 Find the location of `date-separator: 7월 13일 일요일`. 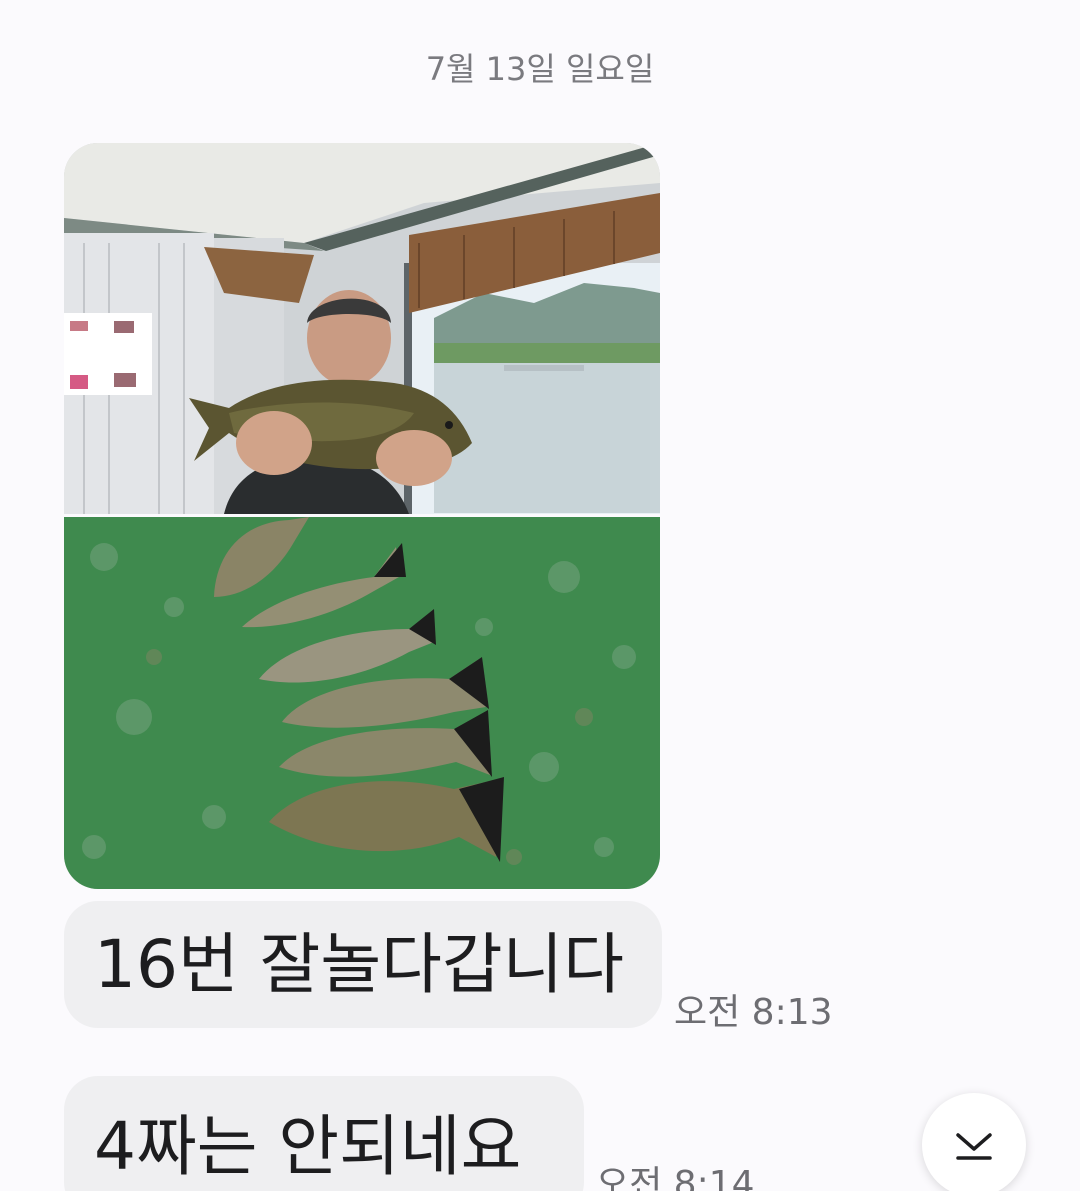

date-separator: 7월 13일 일요일 is located at coordinates (540, 69).